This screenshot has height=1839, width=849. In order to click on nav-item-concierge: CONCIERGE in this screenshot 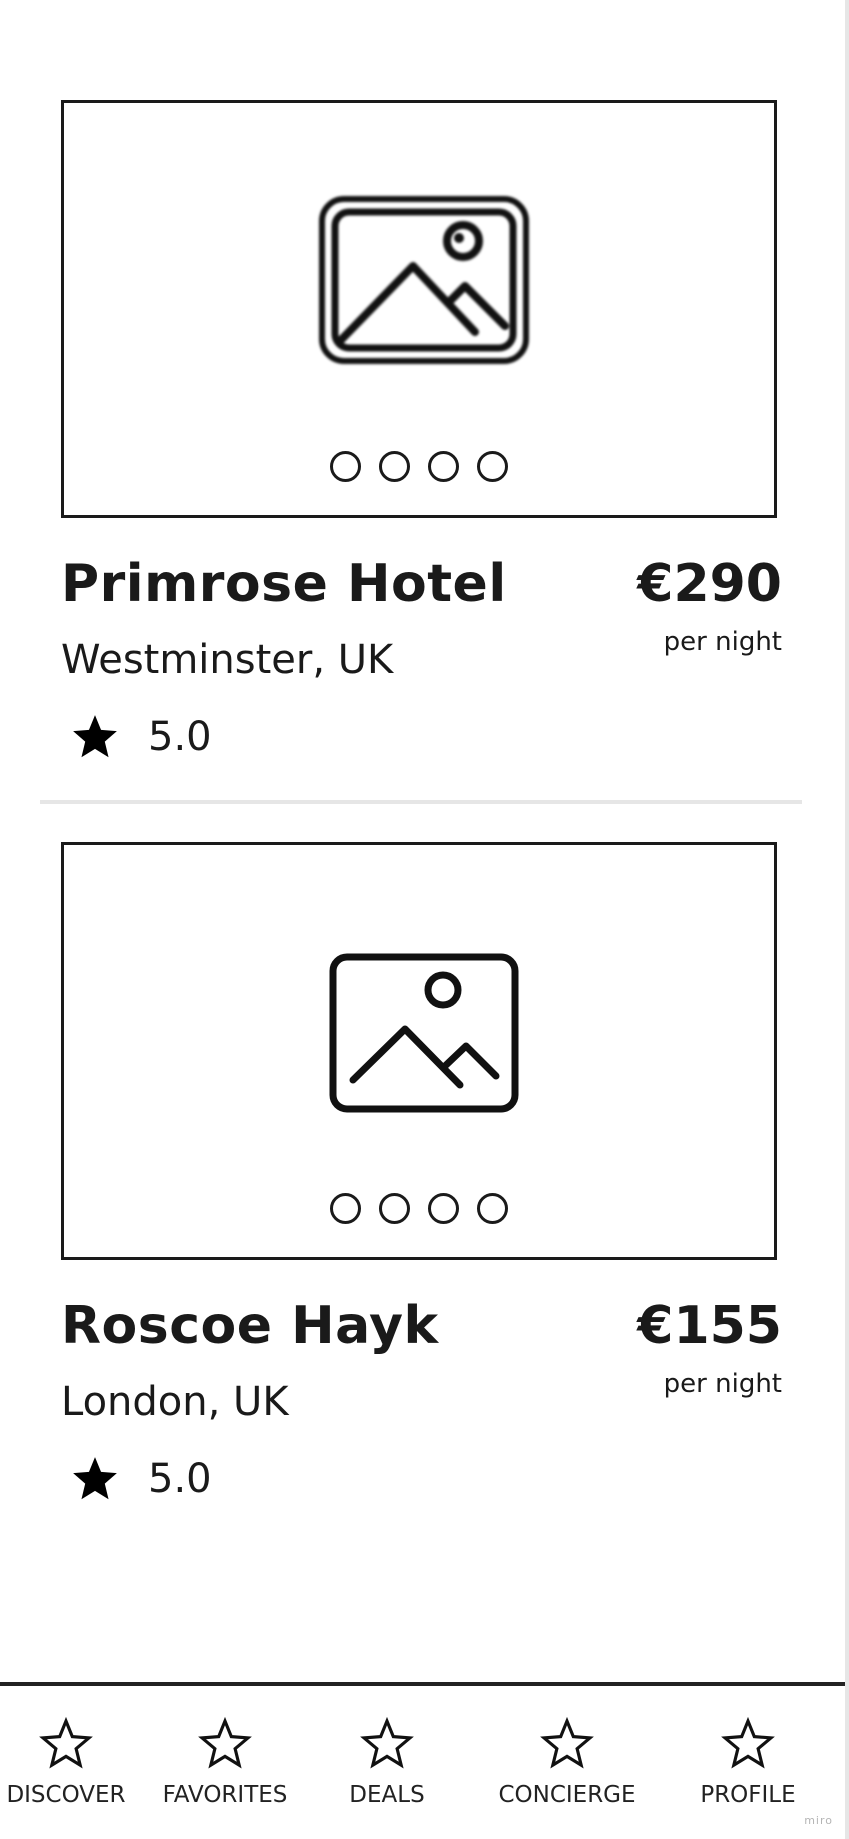, I will do `click(567, 1763)`.